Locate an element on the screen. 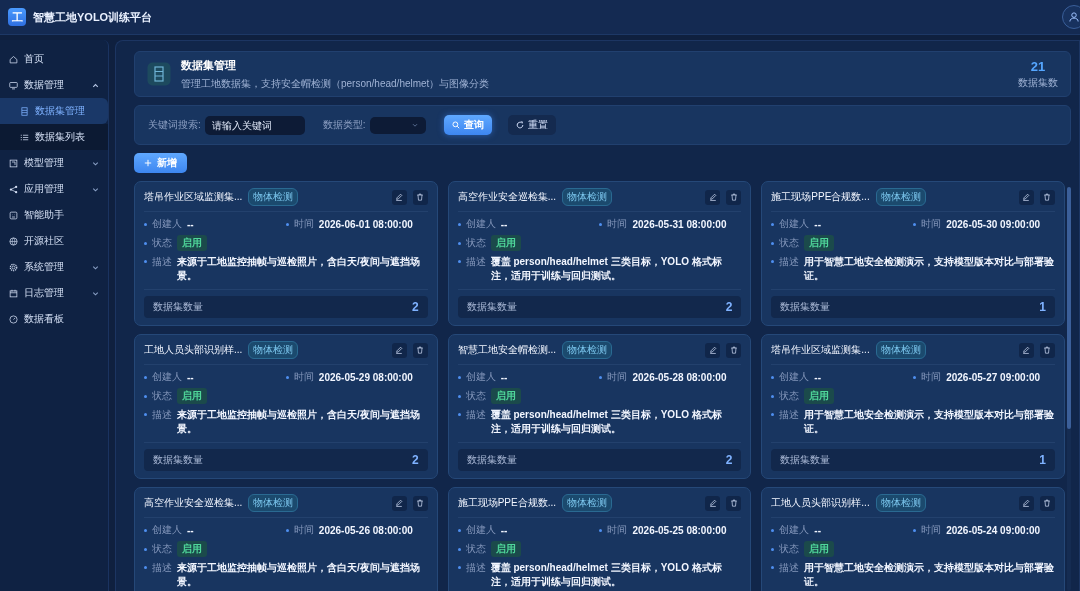  nav-subitem: 数据集管理 is located at coordinates (54, 111).